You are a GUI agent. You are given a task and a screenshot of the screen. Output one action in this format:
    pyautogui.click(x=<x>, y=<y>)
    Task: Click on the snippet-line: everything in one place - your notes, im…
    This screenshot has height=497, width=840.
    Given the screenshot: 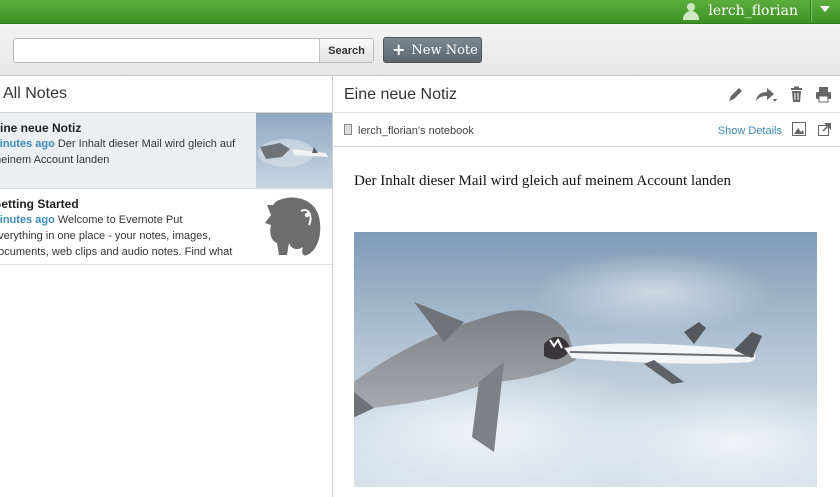 What is the action you would take?
    pyautogui.click(x=105, y=236)
    